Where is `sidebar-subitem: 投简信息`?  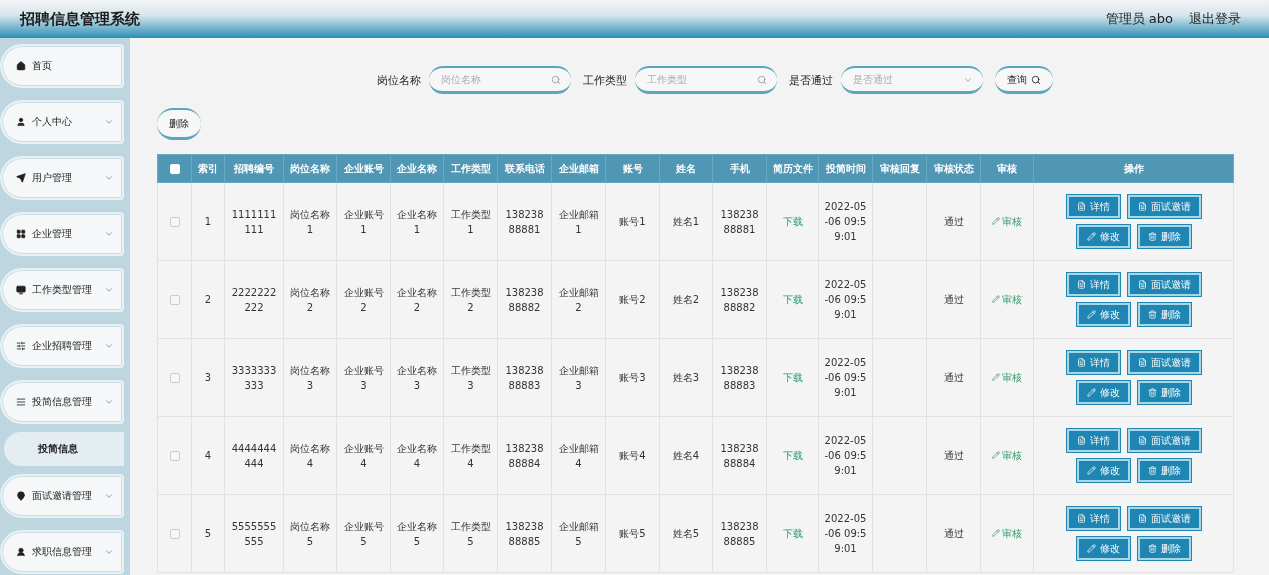
sidebar-subitem: 投简信息 is located at coordinates (64, 449).